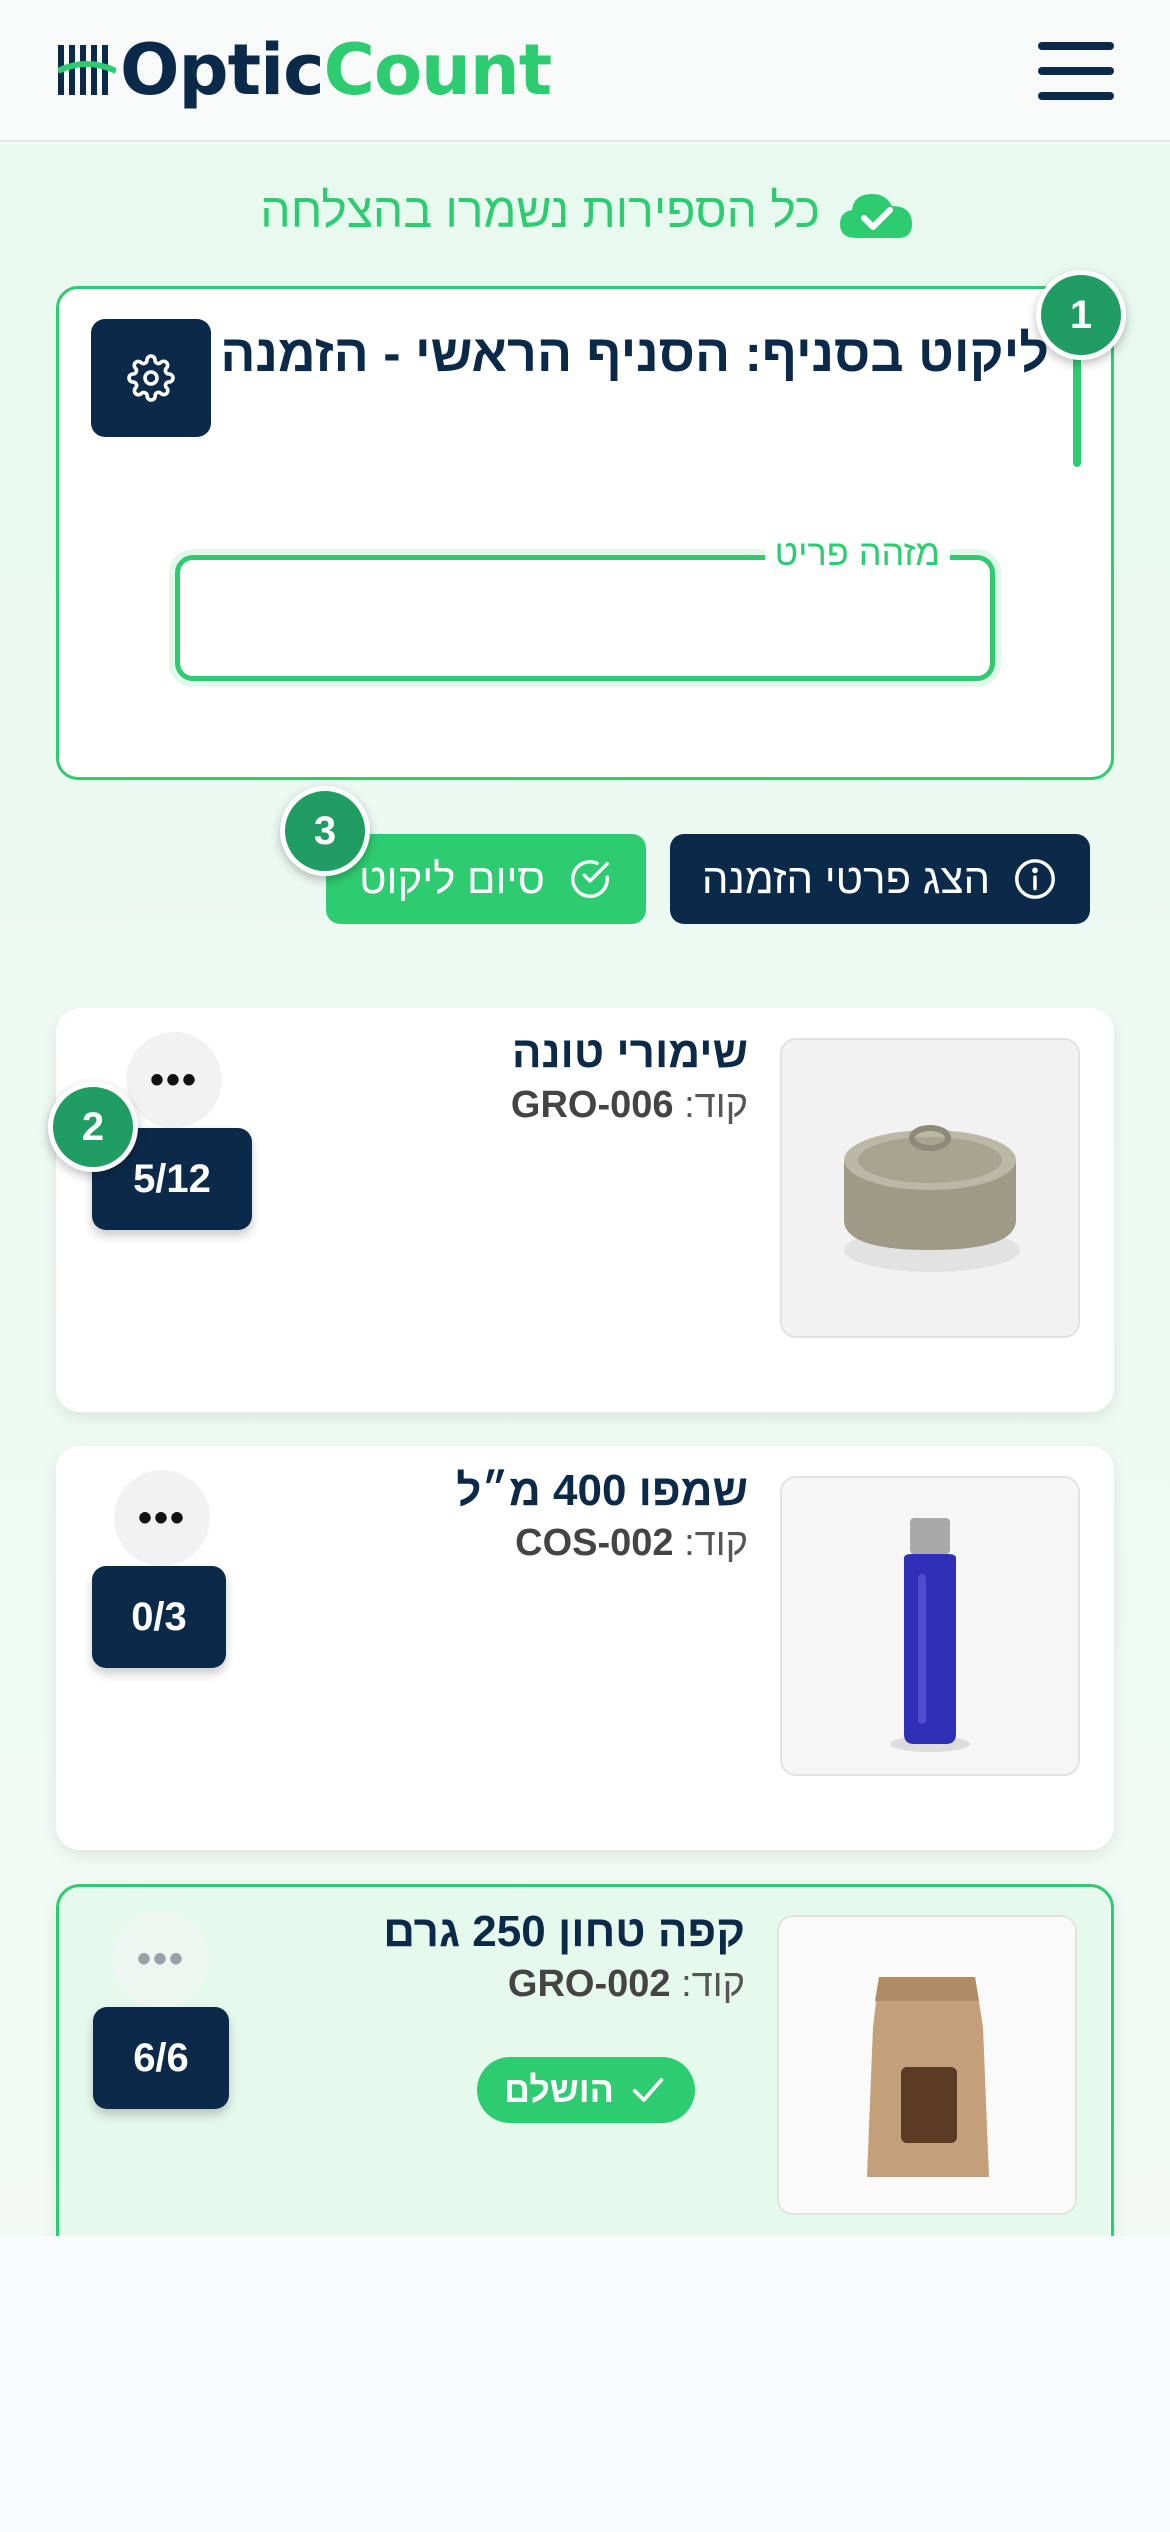 This screenshot has height=2532, width=1170. I want to click on logo: OpticCount, so click(305, 70).